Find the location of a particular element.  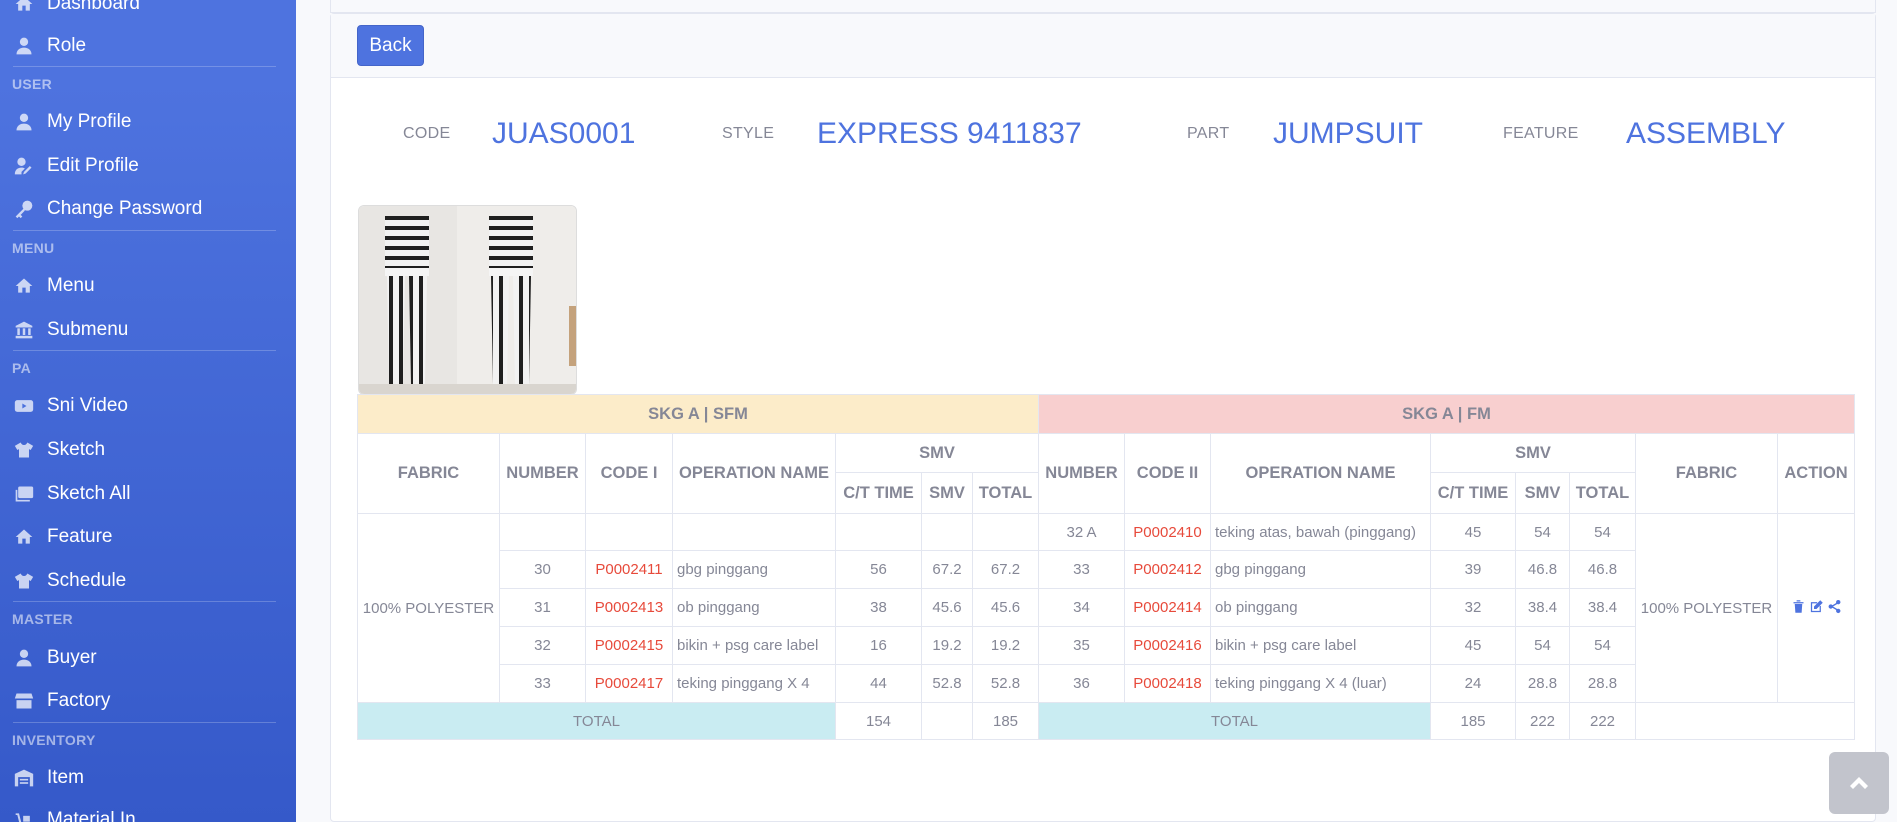

sidebar-item-label: Item is located at coordinates (65, 777).